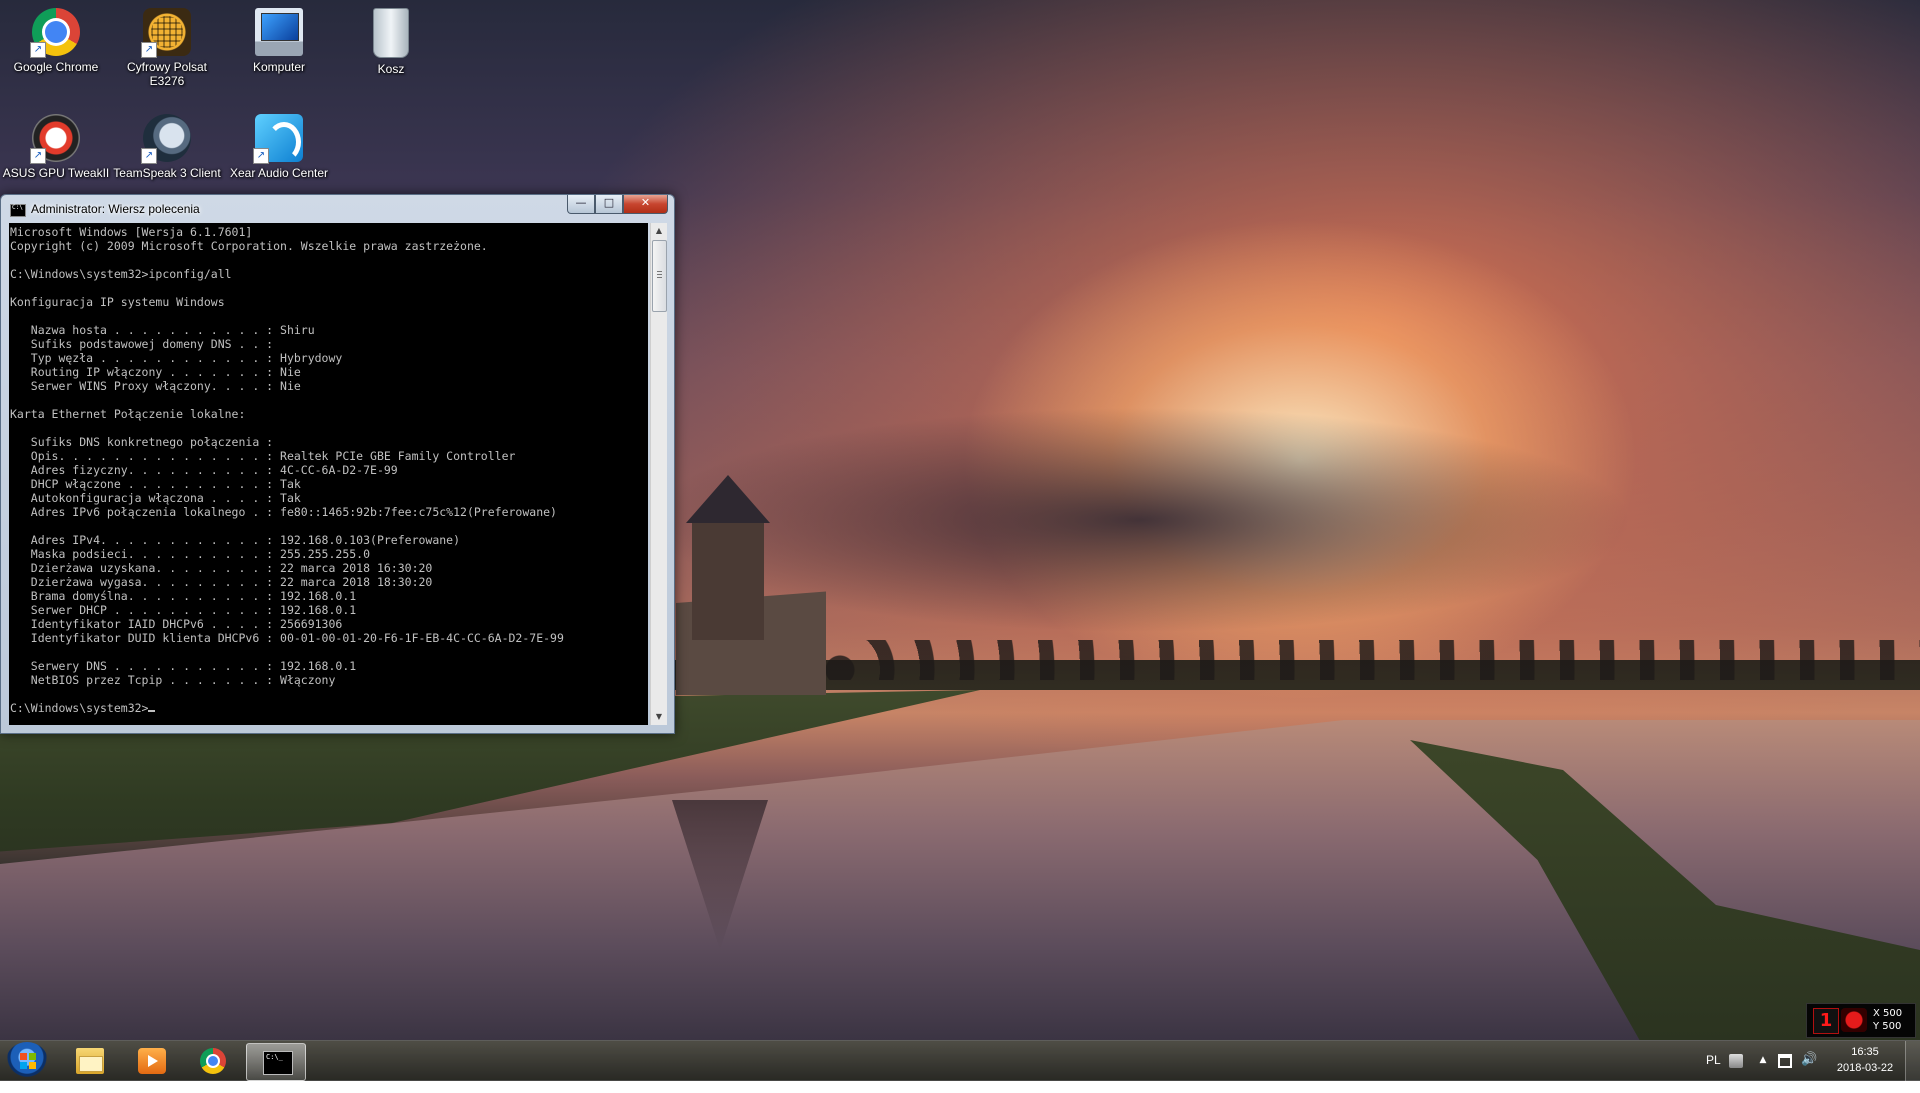 Image resolution: width=1920 pixels, height=1093 pixels. What do you see at coordinates (167, 173) in the screenshot?
I see `desktop-icon-label: TeamSpeak 3 Client` at bounding box center [167, 173].